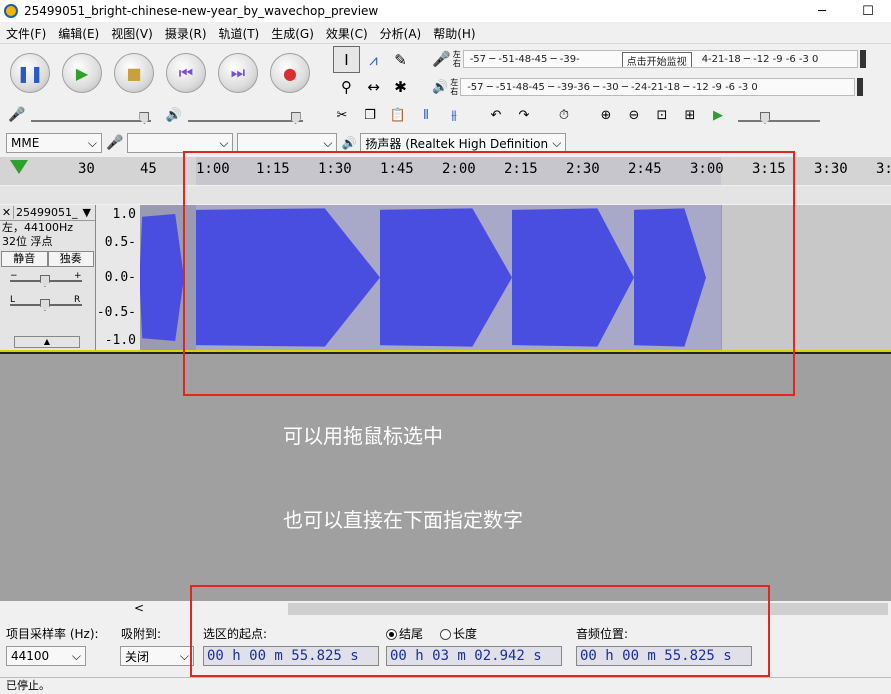 The height and width of the screenshot is (694, 891). What do you see at coordinates (398, 115) in the screenshot?
I see `paste-button: 📋` at bounding box center [398, 115].